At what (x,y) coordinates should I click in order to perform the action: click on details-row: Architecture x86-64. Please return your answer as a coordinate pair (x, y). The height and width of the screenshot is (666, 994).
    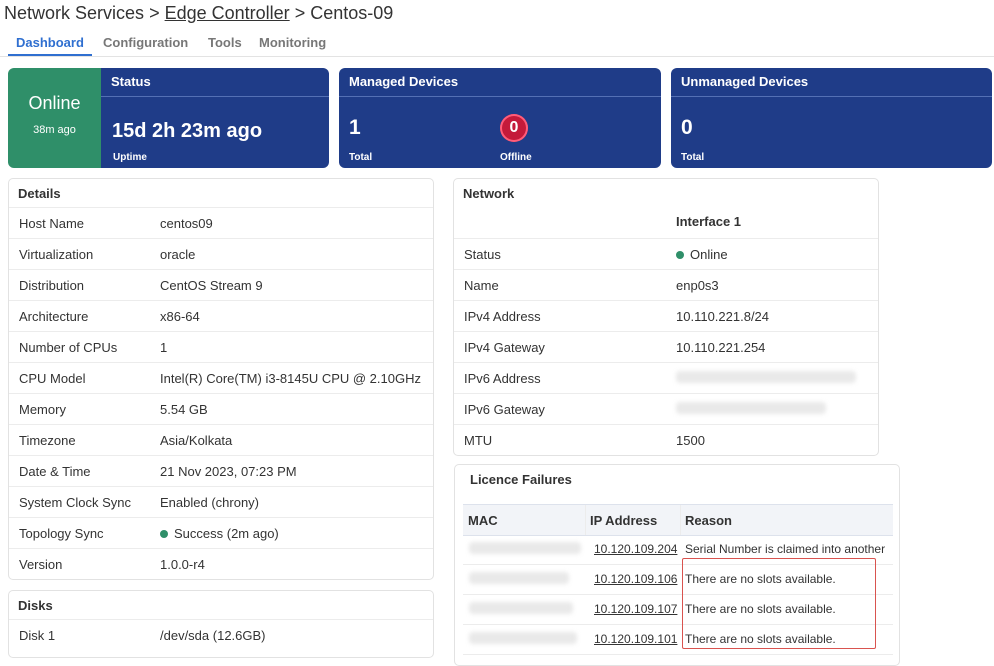
    Looking at the image, I should click on (221, 316).